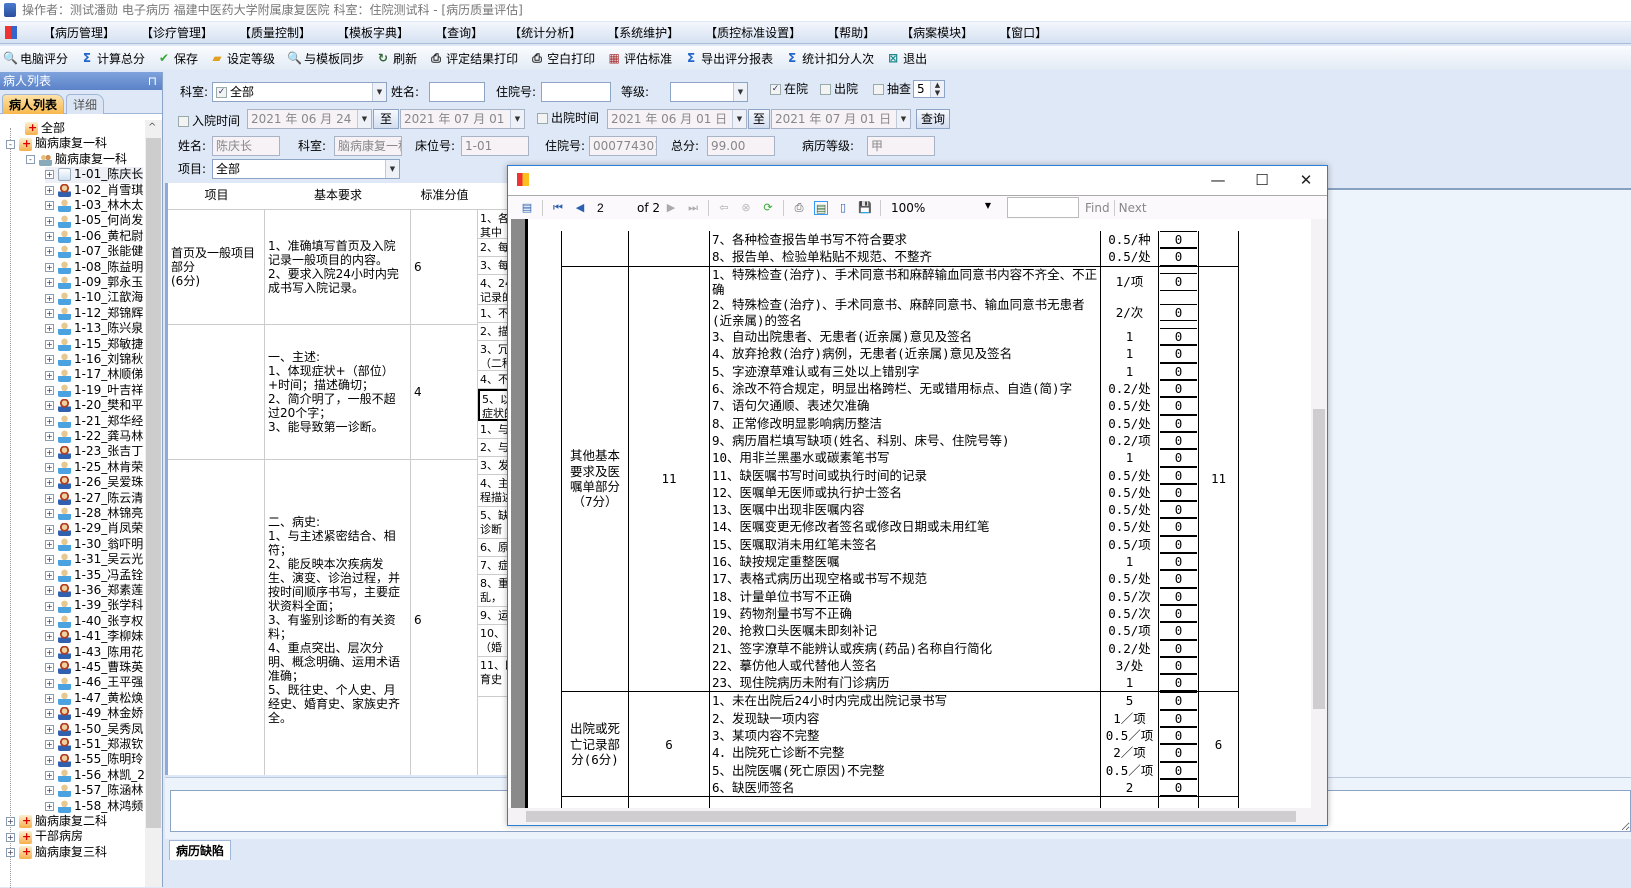 The width and height of the screenshot is (1631, 888). I want to click on zoom-select: 100% ▼, so click(941, 208).